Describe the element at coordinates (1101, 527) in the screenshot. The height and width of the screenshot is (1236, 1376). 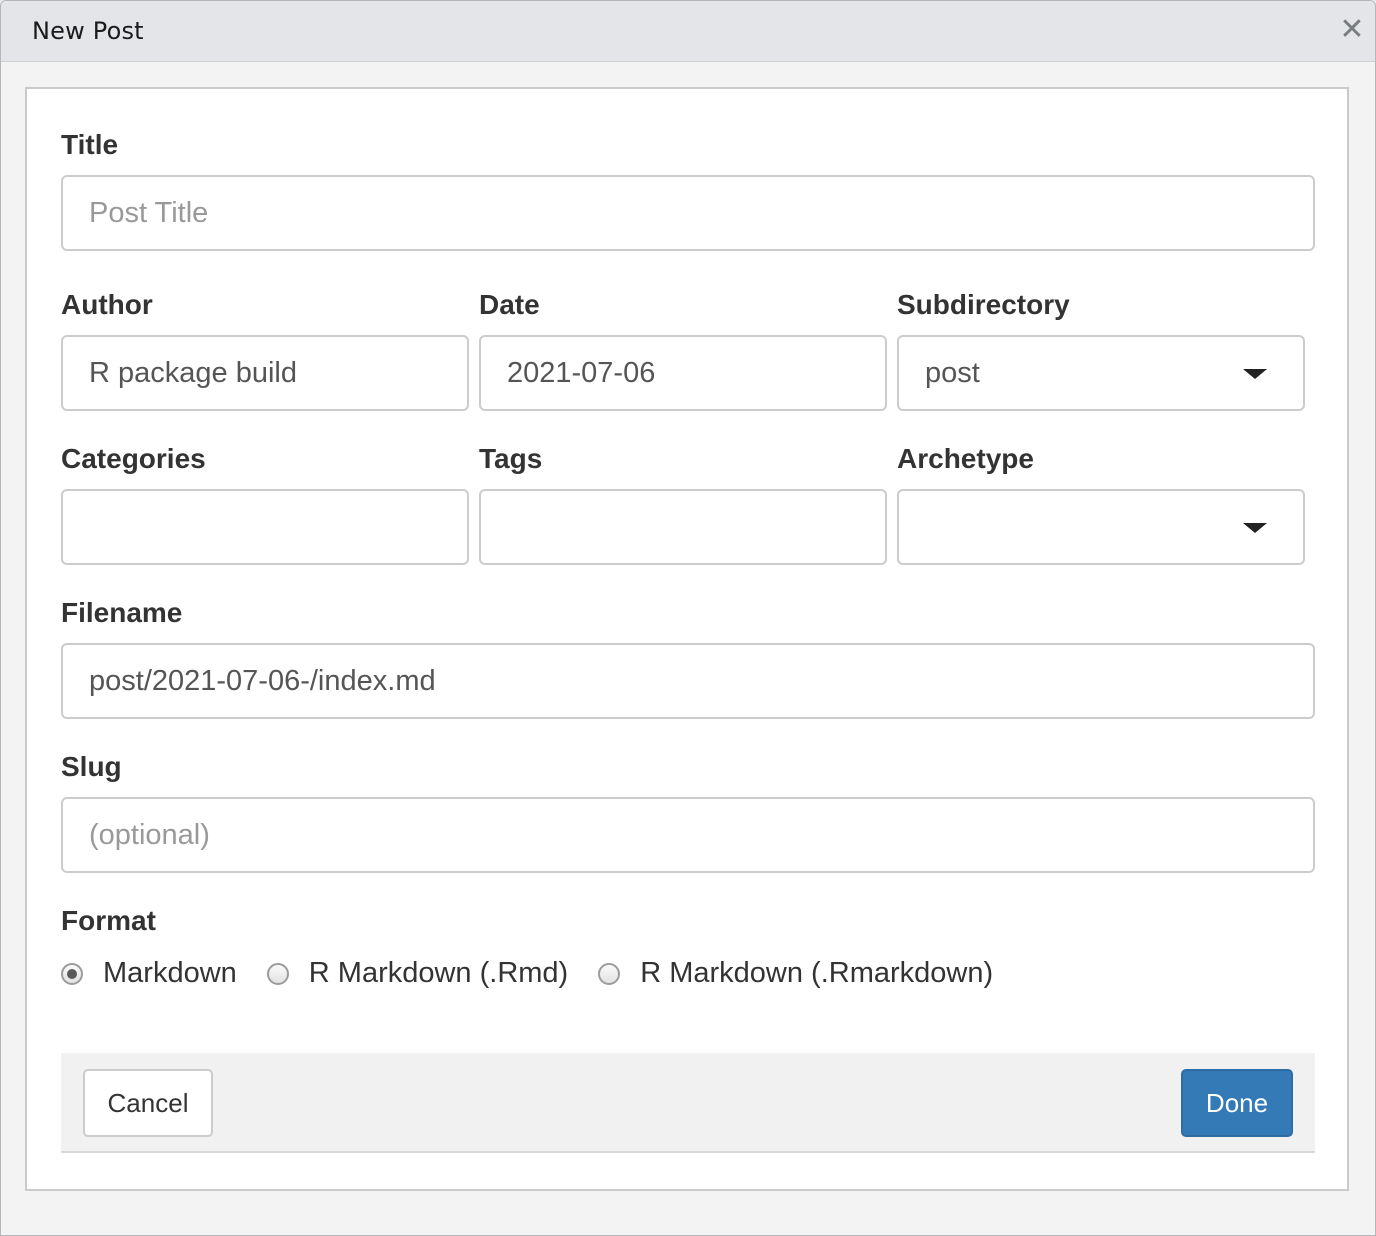
I see `archetype-select` at that location.